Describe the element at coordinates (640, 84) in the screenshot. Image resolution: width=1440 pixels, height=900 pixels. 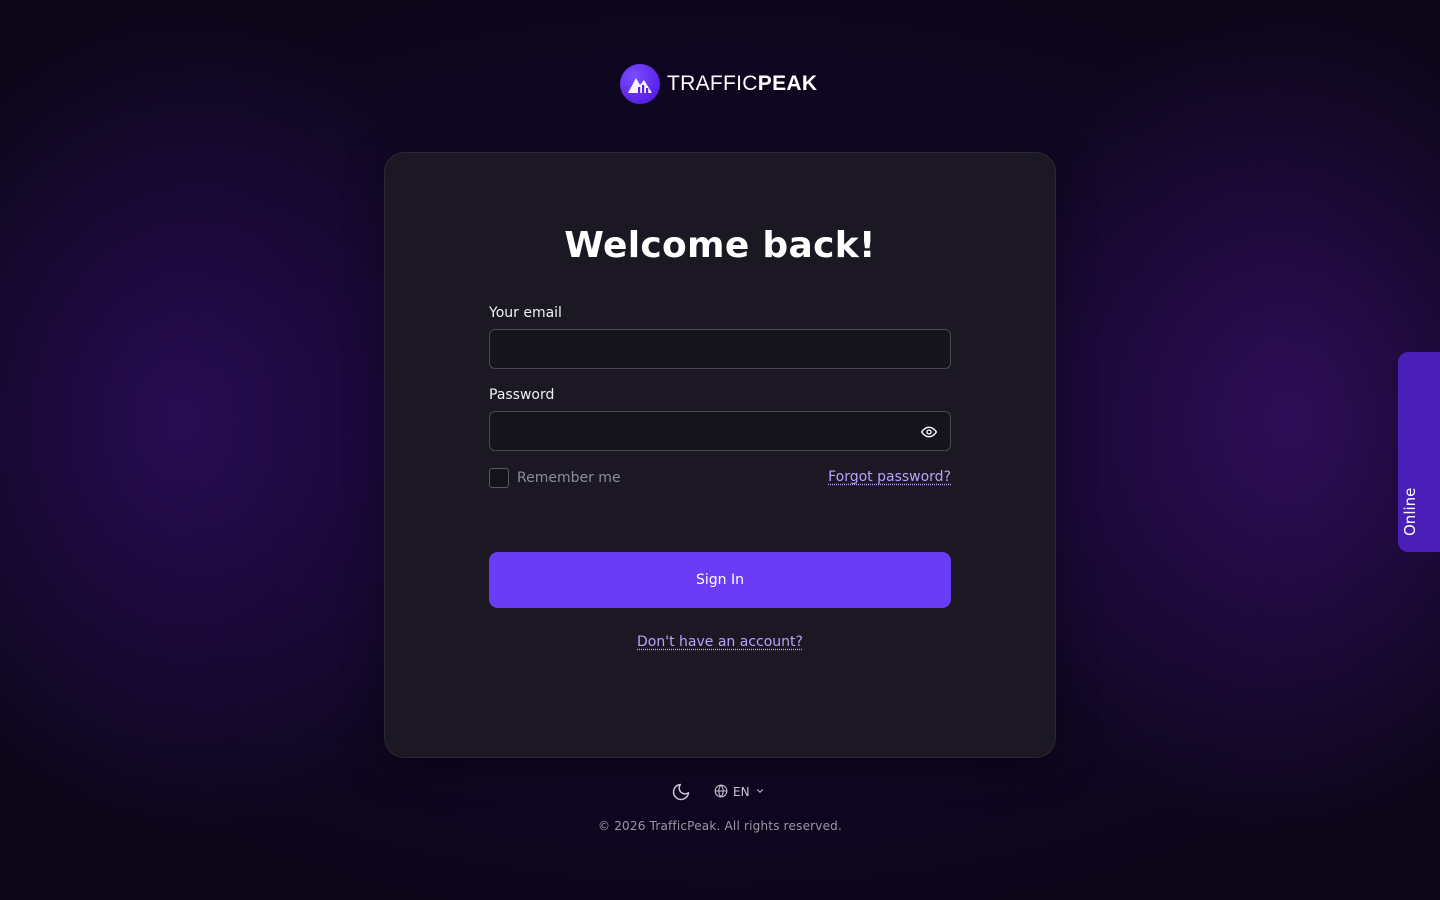
I see `peak-chart-icon` at that location.